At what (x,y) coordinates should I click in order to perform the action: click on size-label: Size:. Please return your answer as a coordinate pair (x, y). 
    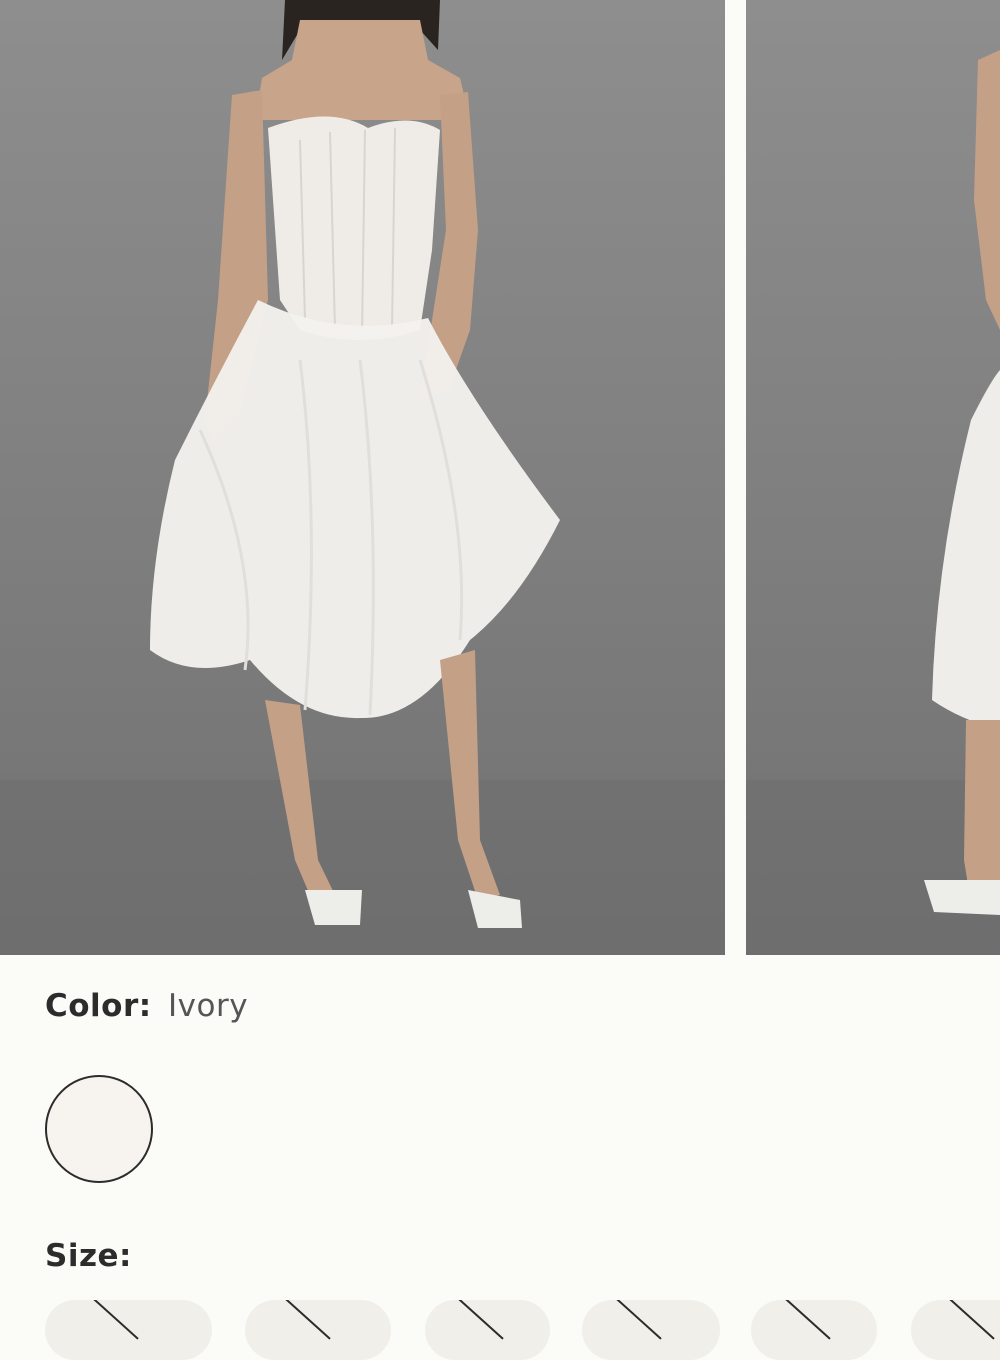
    Looking at the image, I should click on (88, 1256).